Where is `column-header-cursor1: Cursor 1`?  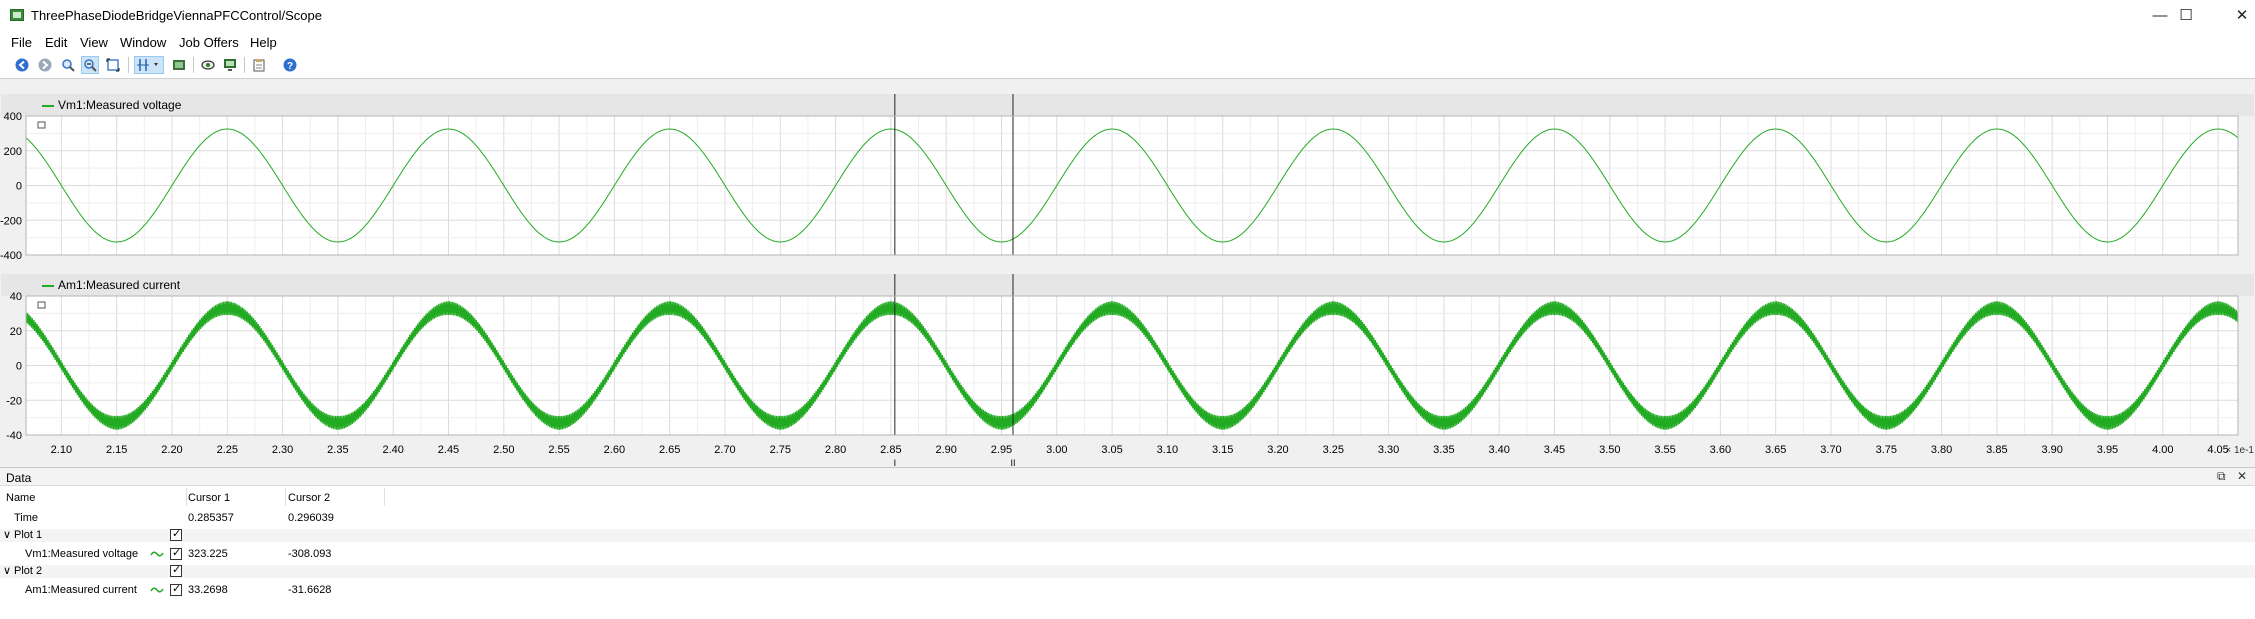 column-header-cursor1: Cursor 1 is located at coordinates (209, 498).